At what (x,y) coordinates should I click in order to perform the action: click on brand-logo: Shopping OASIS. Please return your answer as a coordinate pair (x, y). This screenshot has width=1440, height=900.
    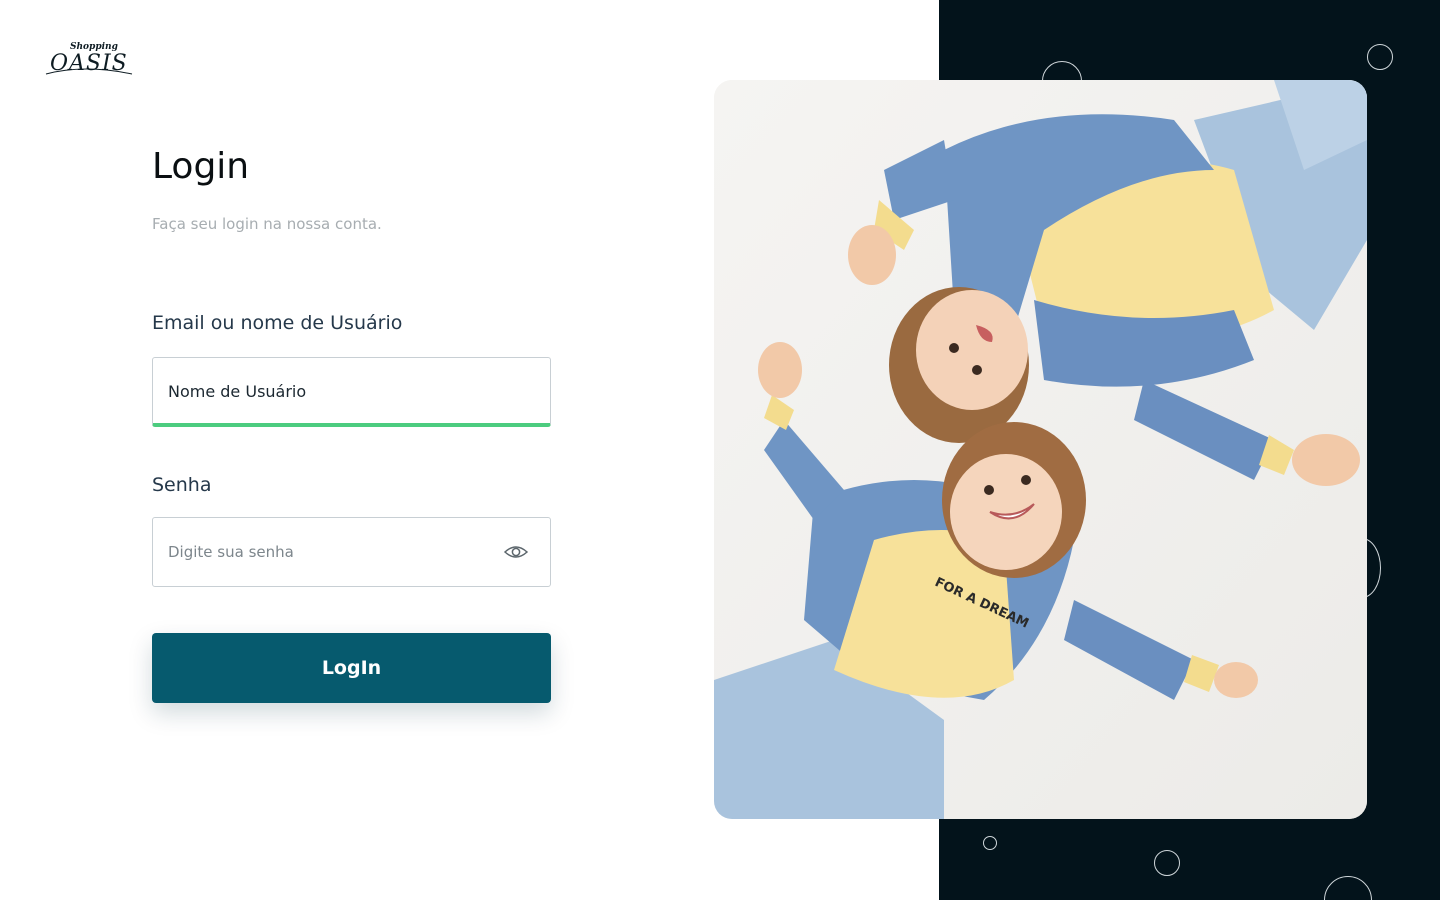
    Looking at the image, I should click on (89, 61).